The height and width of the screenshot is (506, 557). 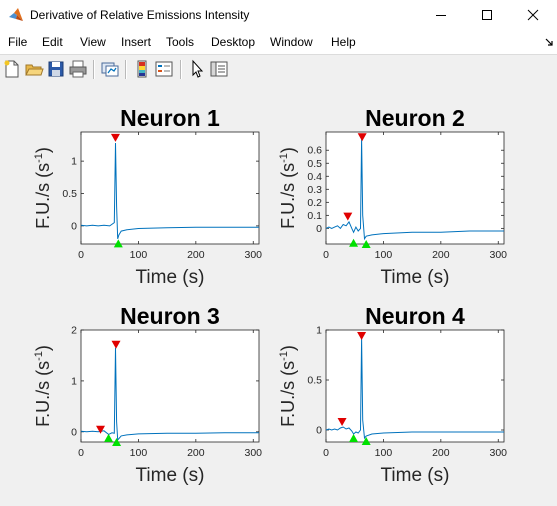 What do you see at coordinates (142, 69) in the screenshot?
I see `insert-colorbar-icon` at bounding box center [142, 69].